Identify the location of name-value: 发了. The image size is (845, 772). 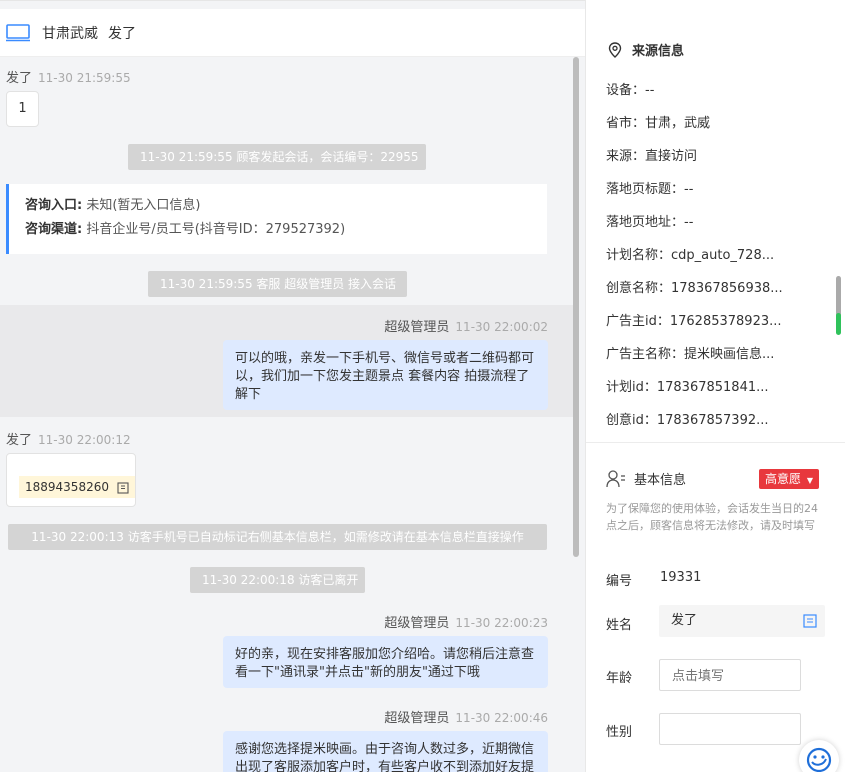
(684, 620).